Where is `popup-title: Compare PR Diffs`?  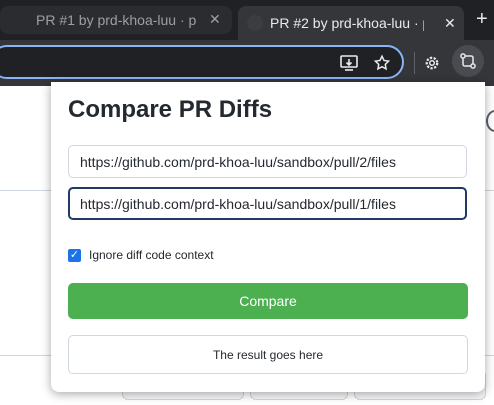 popup-title: Compare PR Diffs is located at coordinates (170, 109).